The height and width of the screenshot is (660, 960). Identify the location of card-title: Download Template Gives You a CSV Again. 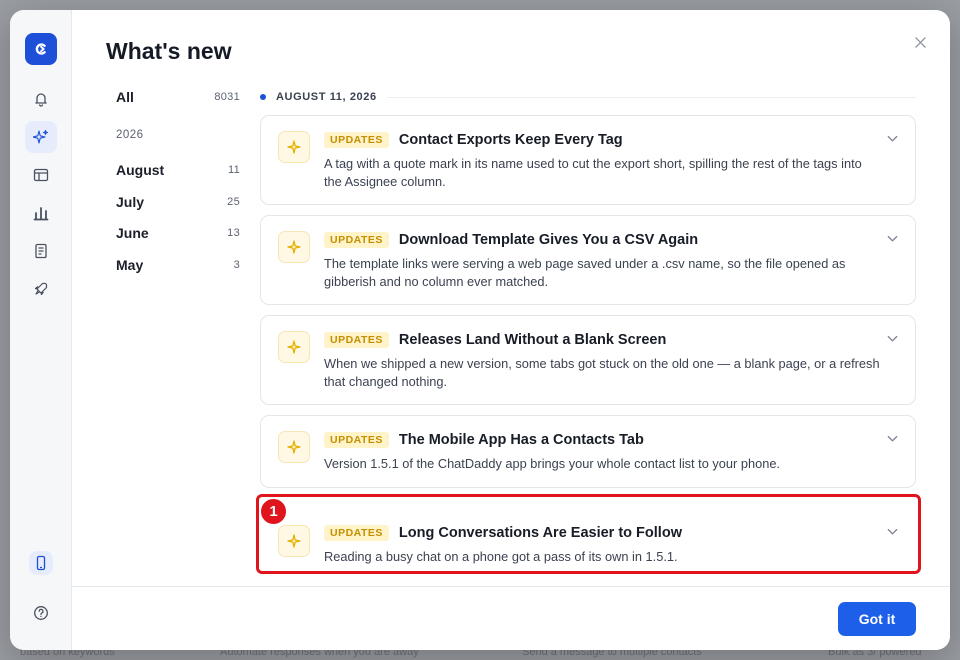
(548, 240).